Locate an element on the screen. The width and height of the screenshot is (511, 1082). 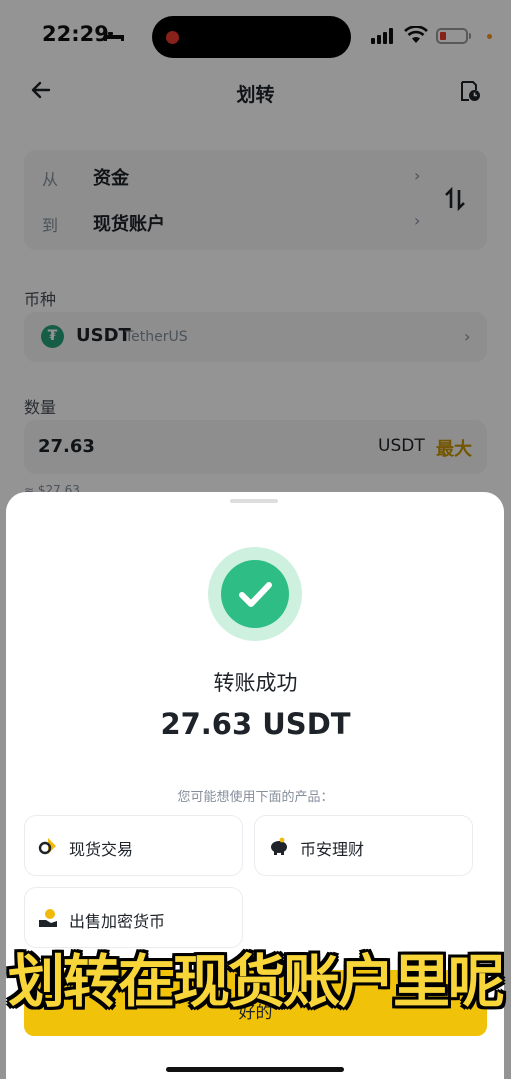
sell-crypto-icon is located at coordinates (48, 918).